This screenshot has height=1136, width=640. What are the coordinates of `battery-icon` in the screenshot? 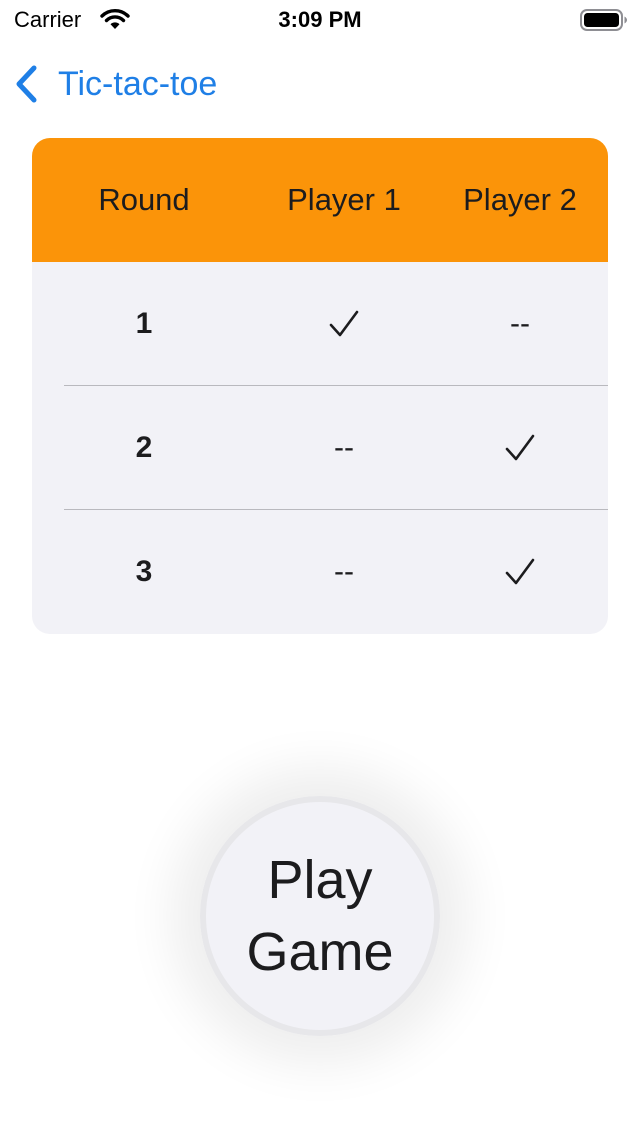 It's located at (603, 20).